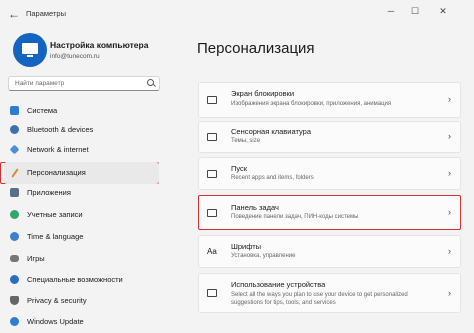  What do you see at coordinates (84, 83) in the screenshot?
I see `search-input: Найти параметр` at bounding box center [84, 83].